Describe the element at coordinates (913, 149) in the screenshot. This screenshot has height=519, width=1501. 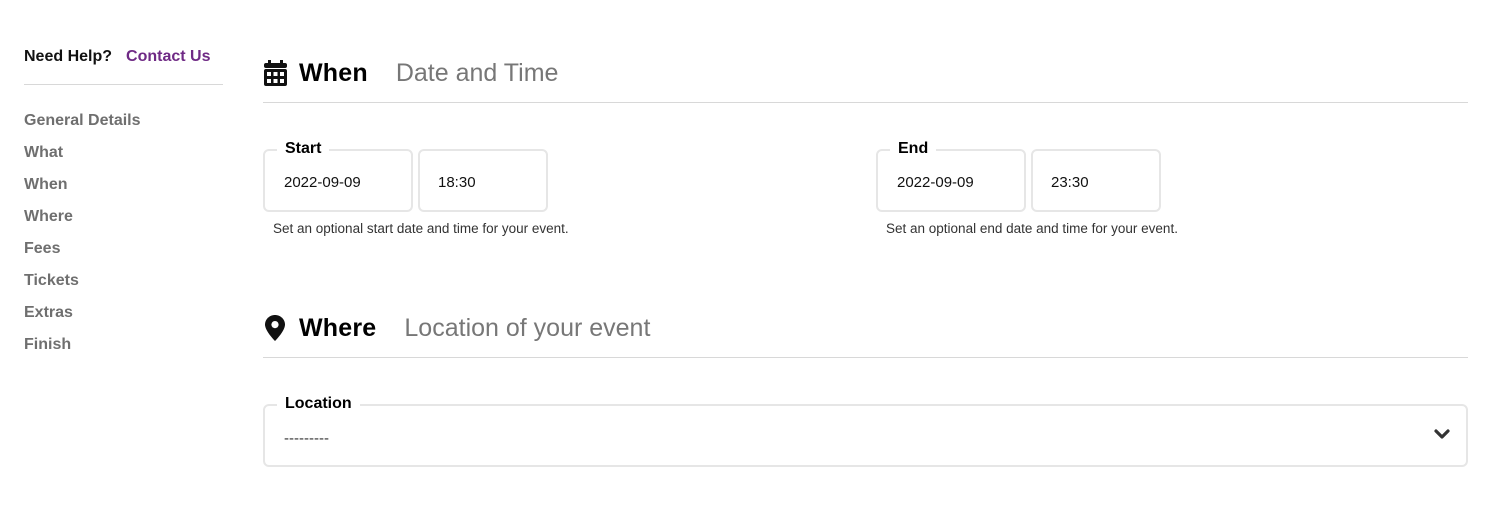
I see `end-legend: End` at that location.